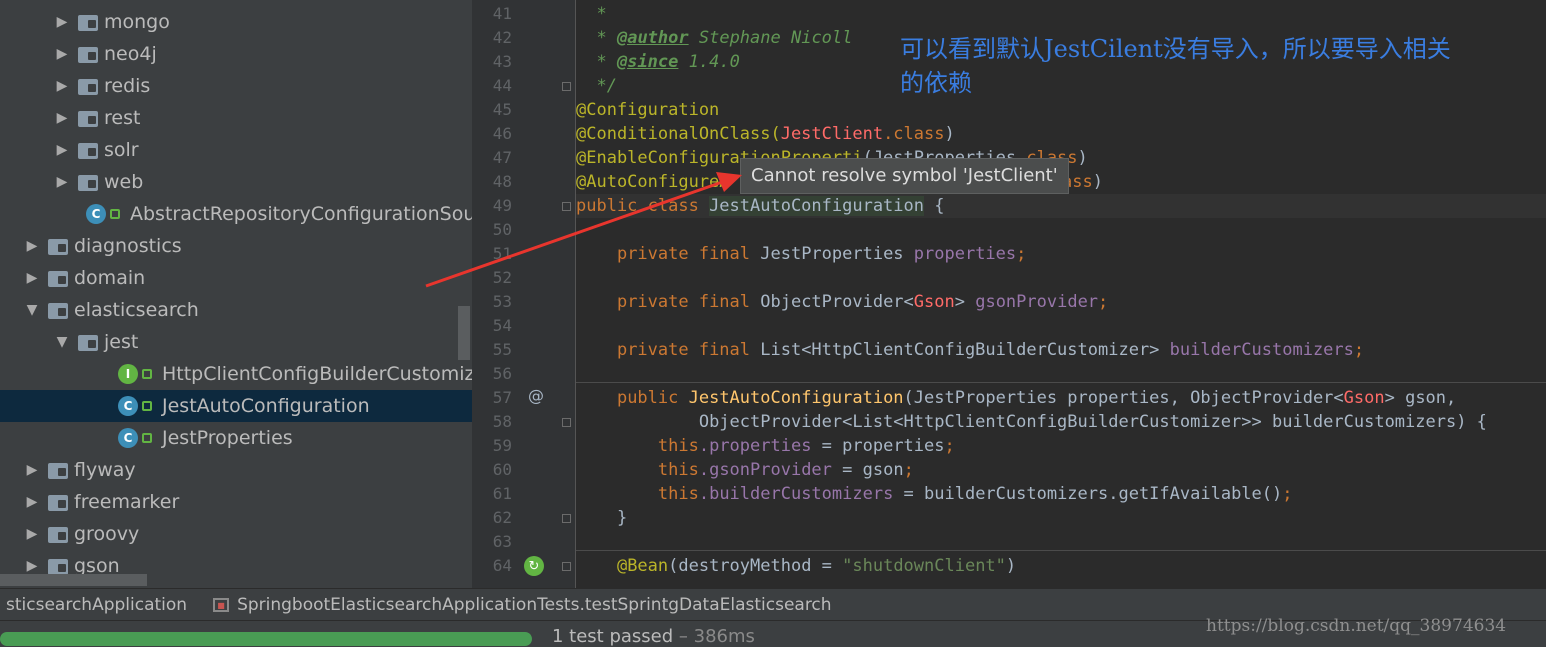 The height and width of the screenshot is (647, 1546). Describe the element at coordinates (236, 182) in the screenshot. I see `tree-item-web: ▶ web` at that location.